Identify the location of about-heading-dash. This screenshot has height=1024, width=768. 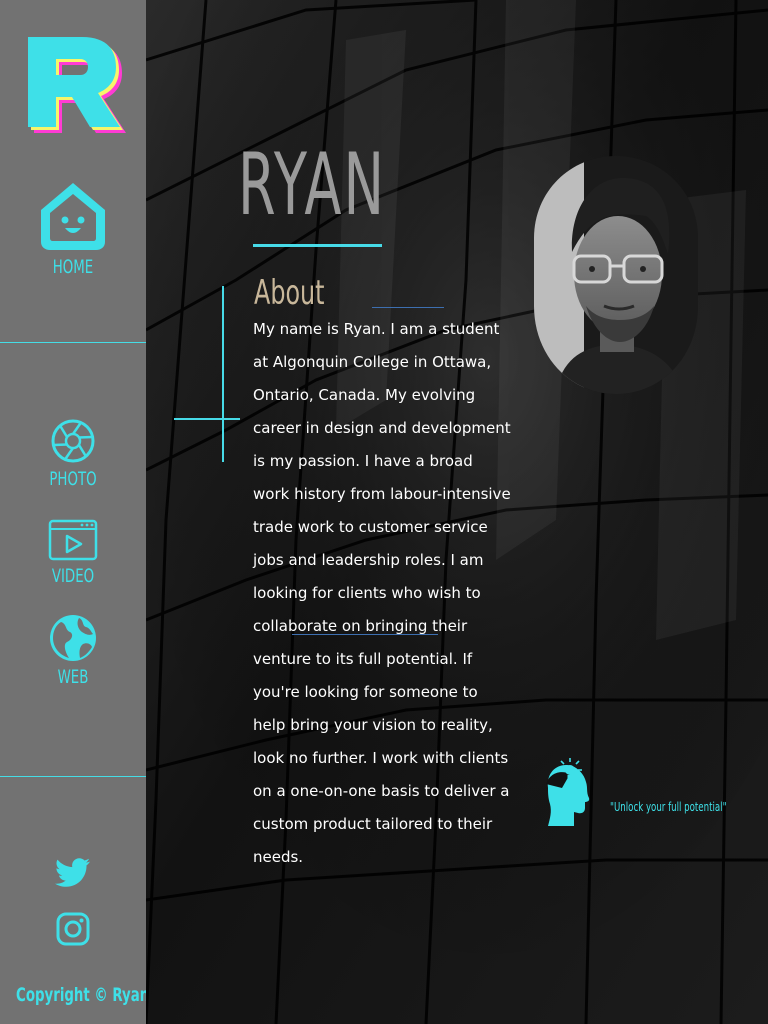
(408, 307).